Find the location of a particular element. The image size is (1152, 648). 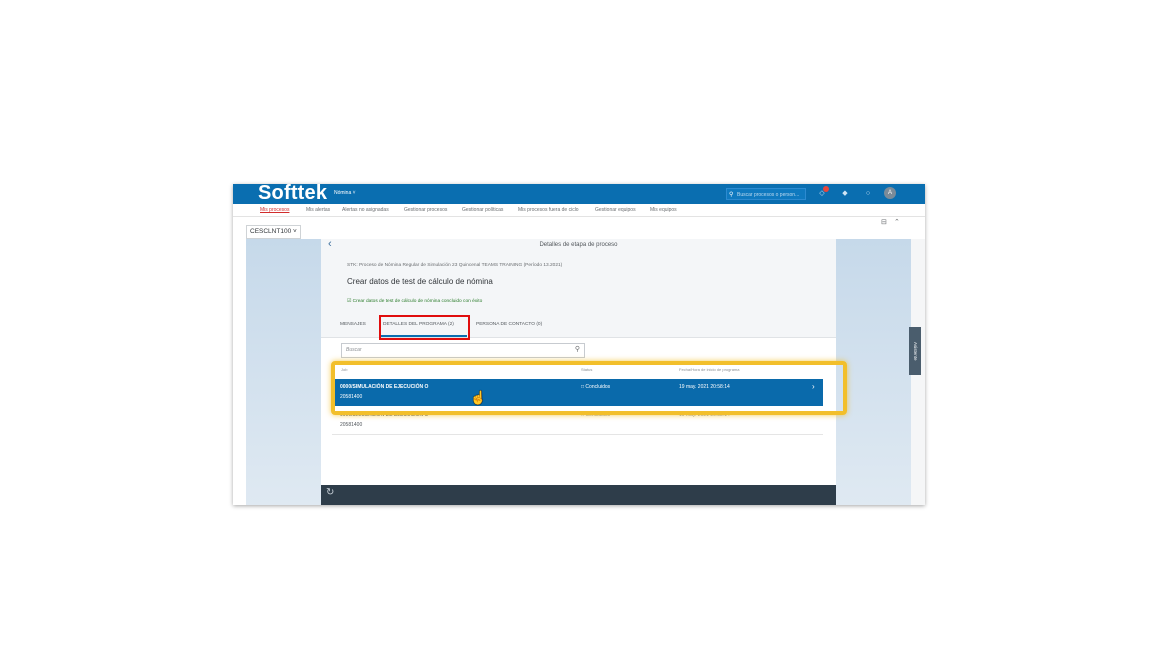

magnifier-icon: ⚲ is located at coordinates (577, 349).